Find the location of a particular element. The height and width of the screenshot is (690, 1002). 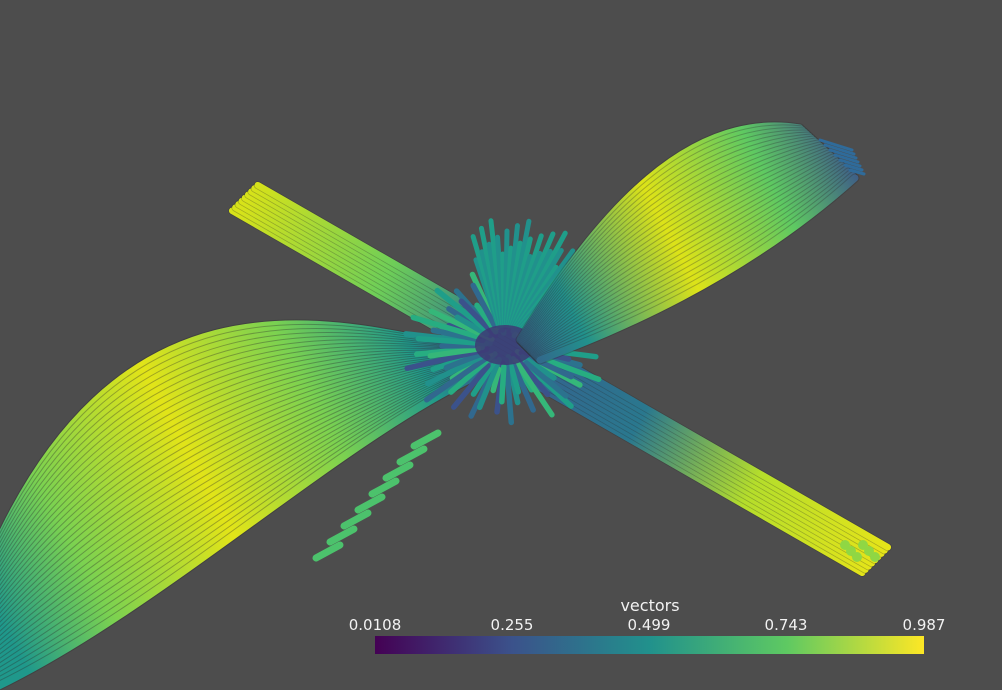

streamlines-right-lobe is located at coordinates (690, 243).